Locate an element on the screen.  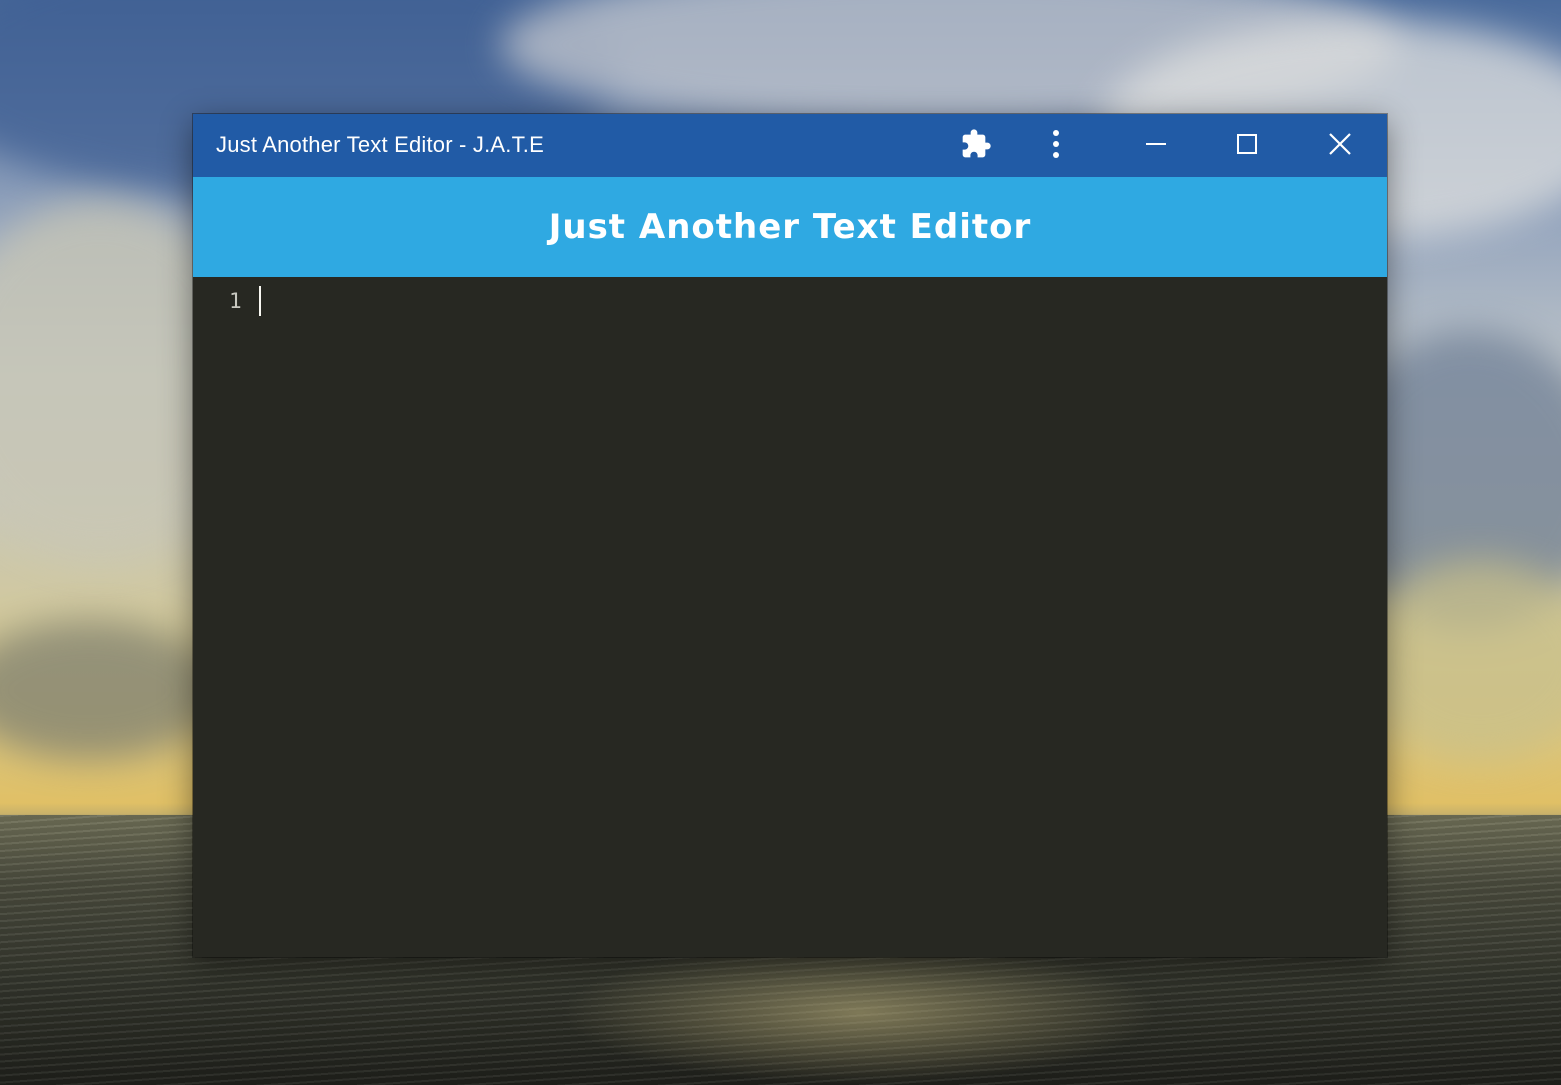
app-header: Just Another Text Editor is located at coordinates (790, 227).